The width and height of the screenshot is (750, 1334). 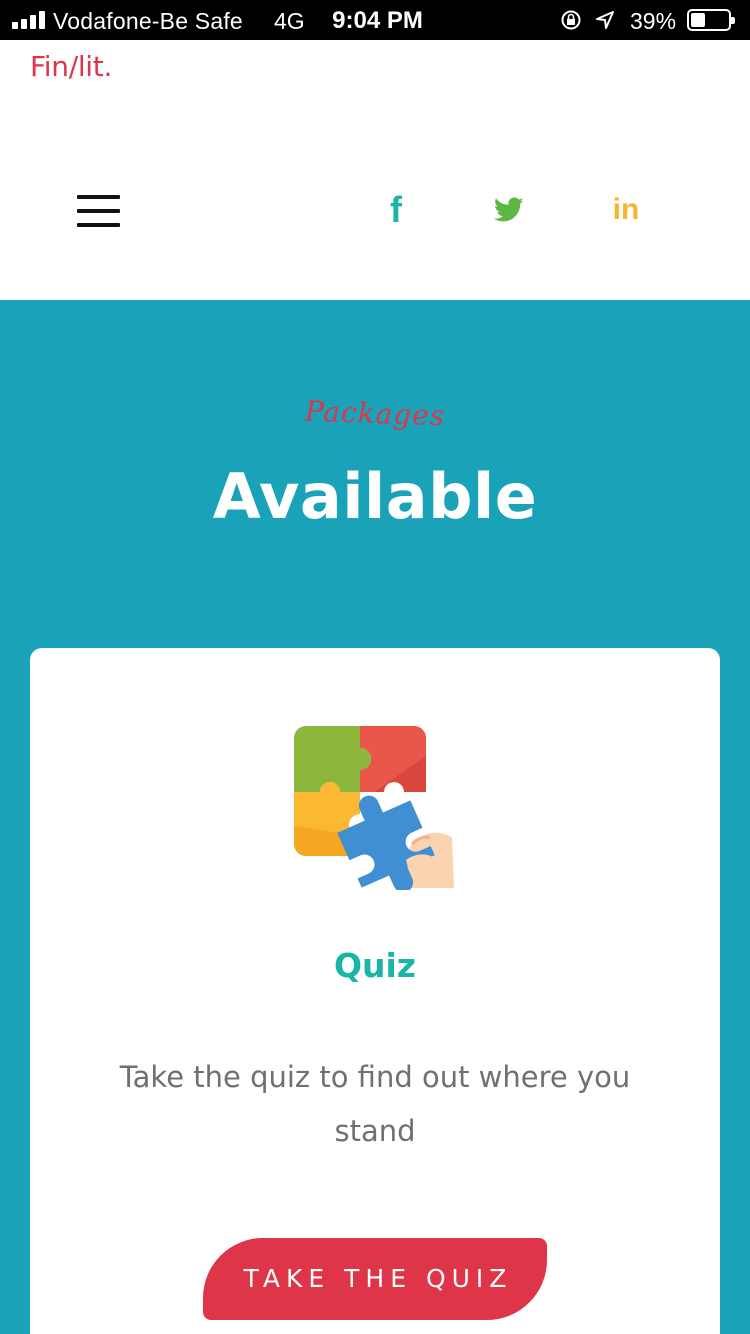 I want to click on status-bar: Vodafone-Be Safe 4G 9:04 PM 39%, so click(x=375, y=20).